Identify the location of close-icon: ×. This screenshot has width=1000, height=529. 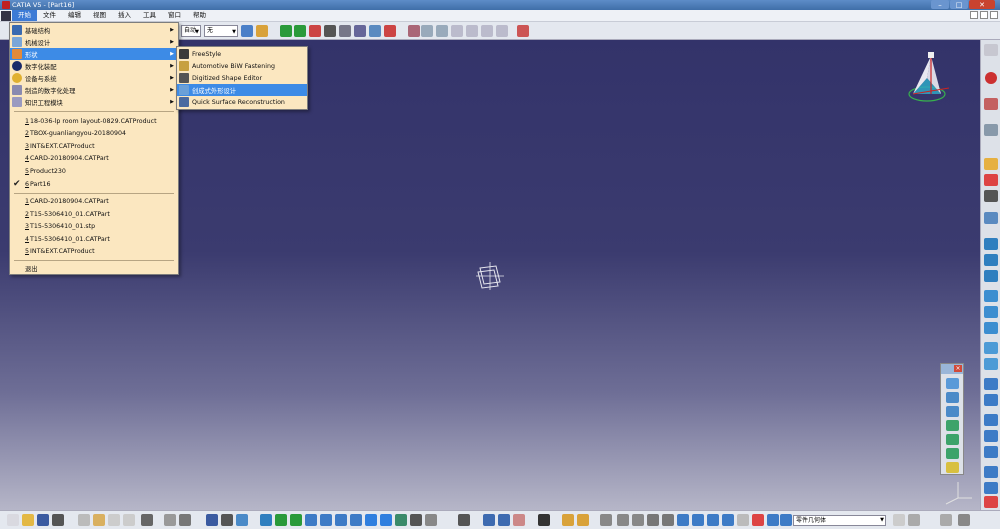
(958, 368).